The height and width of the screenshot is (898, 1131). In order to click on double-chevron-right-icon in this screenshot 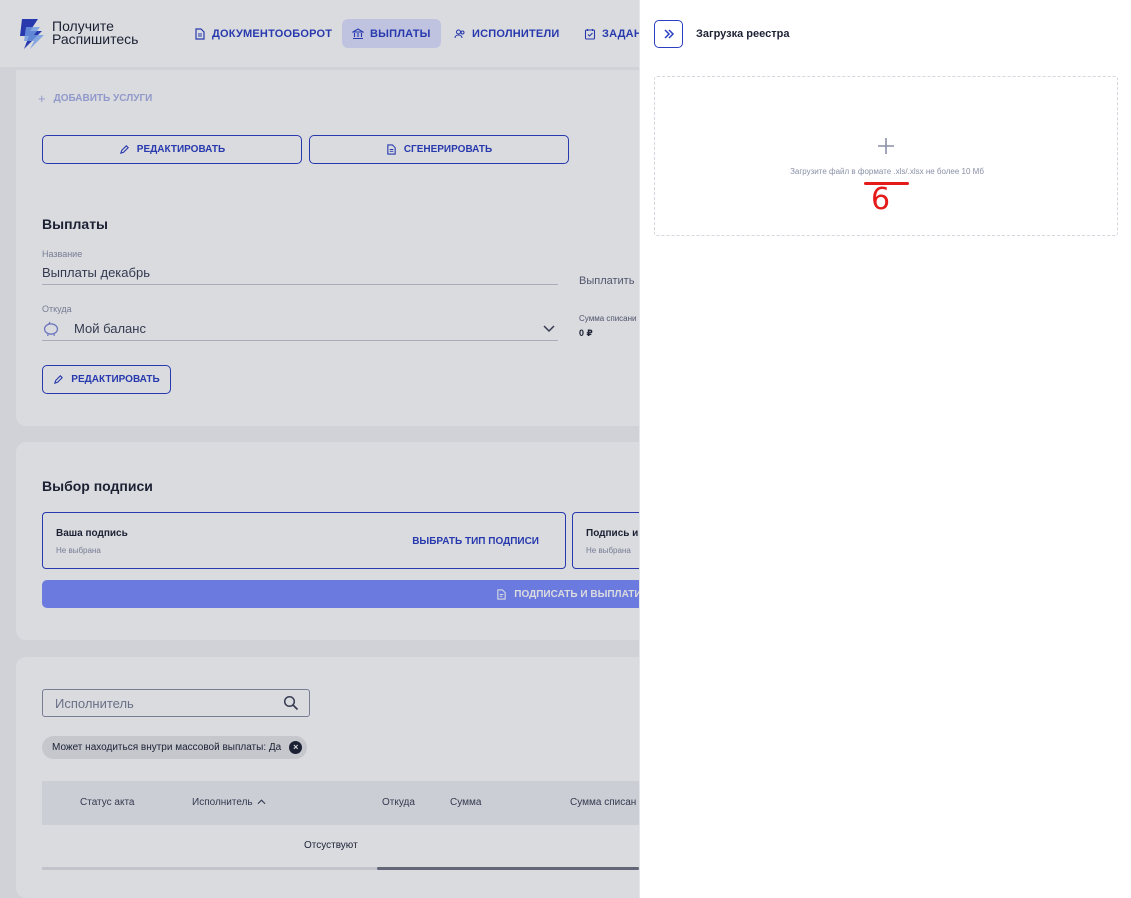, I will do `click(668, 34)`.